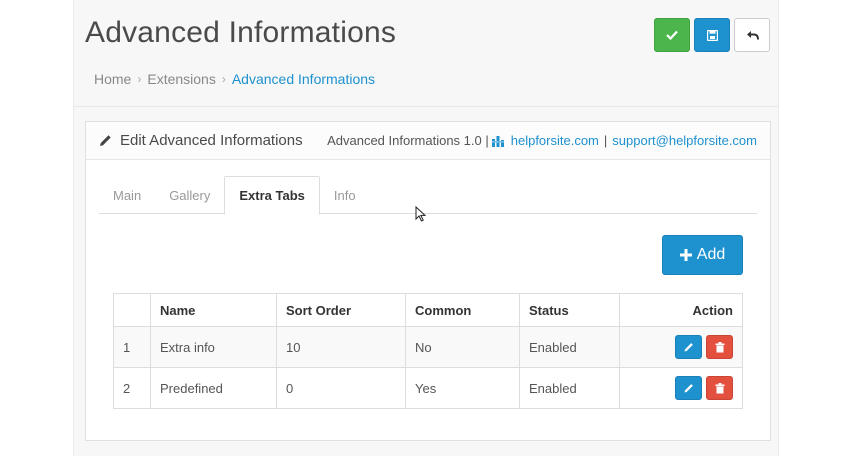 The width and height of the screenshot is (852, 456). I want to click on col-header-number, so click(132, 310).